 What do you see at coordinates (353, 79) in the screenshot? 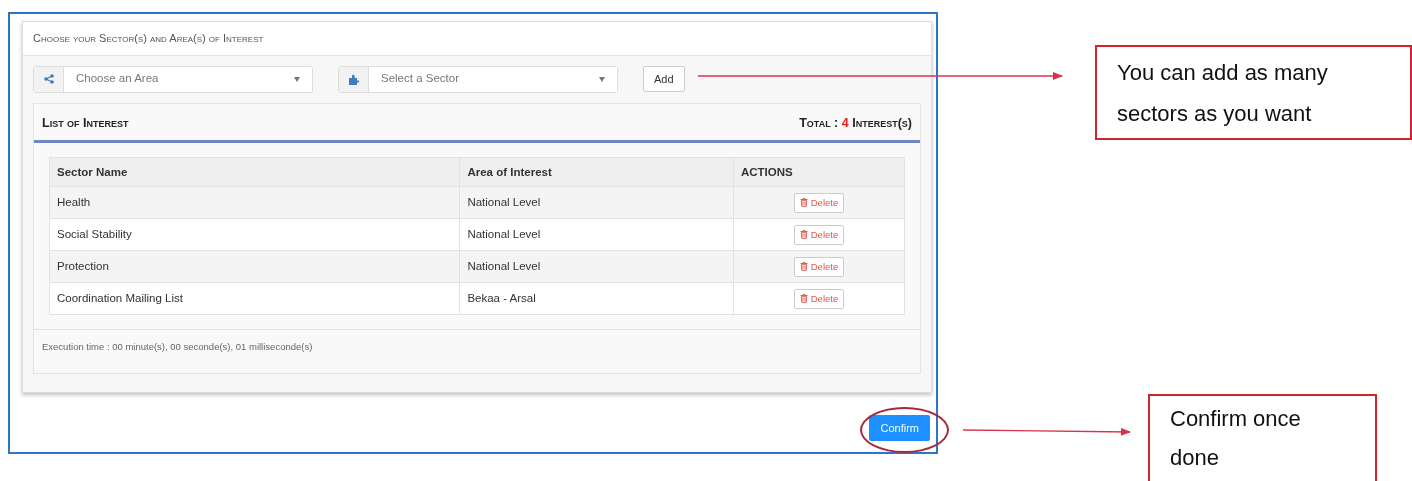
I see `puzzle-icon` at bounding box center [353, 79].